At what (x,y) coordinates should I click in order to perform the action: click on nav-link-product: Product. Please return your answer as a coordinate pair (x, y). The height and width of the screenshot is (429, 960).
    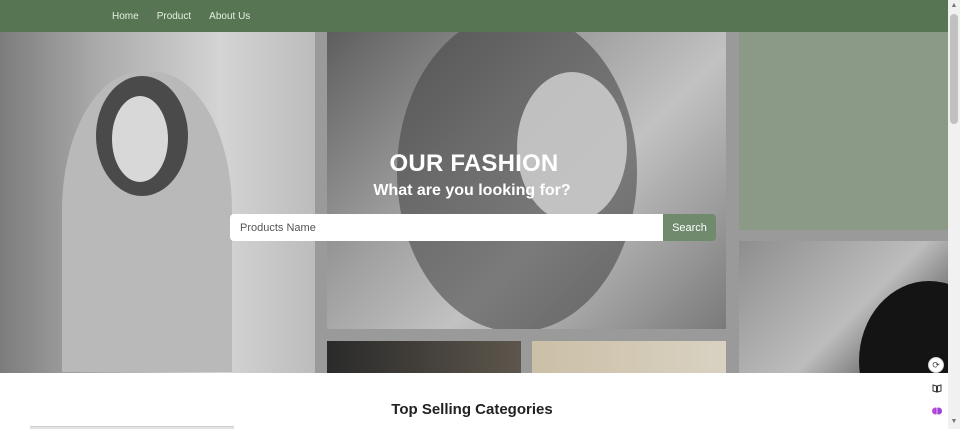
    Looking at the image, I should click on (174, 16).